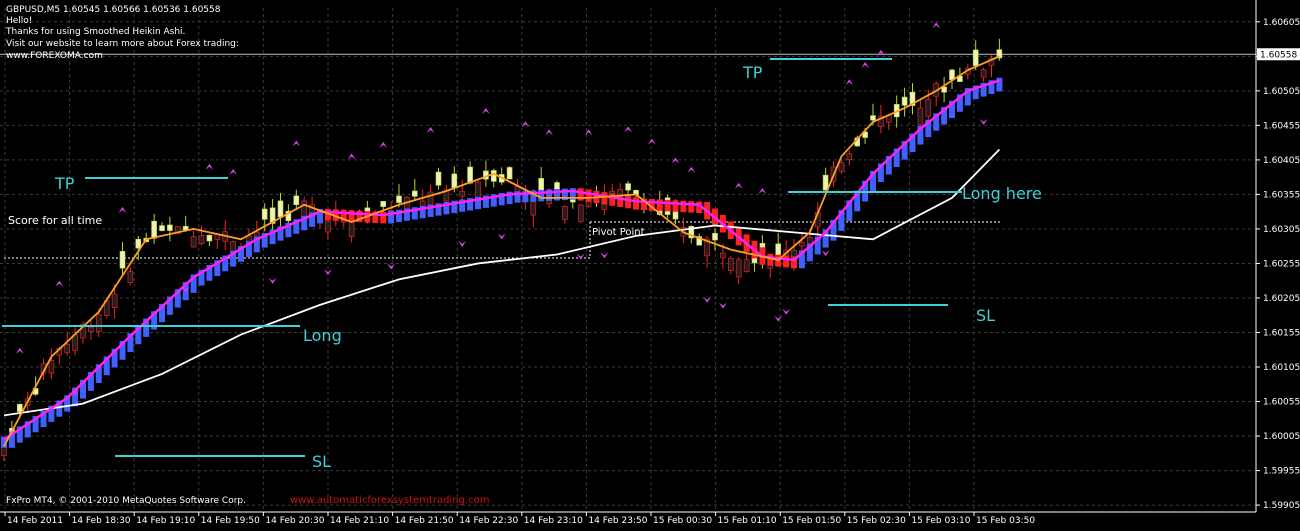  I want to click on y-tick-label: 1.60305, so click(1281, 230).